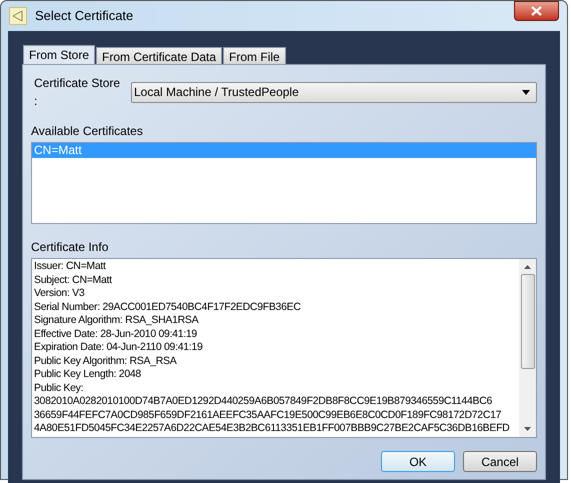 The image size is (571, 483). What do you see at coordinates (18, 16) in the screenshot?
I see `app-logo-icon` at bounding box center [18, 16].